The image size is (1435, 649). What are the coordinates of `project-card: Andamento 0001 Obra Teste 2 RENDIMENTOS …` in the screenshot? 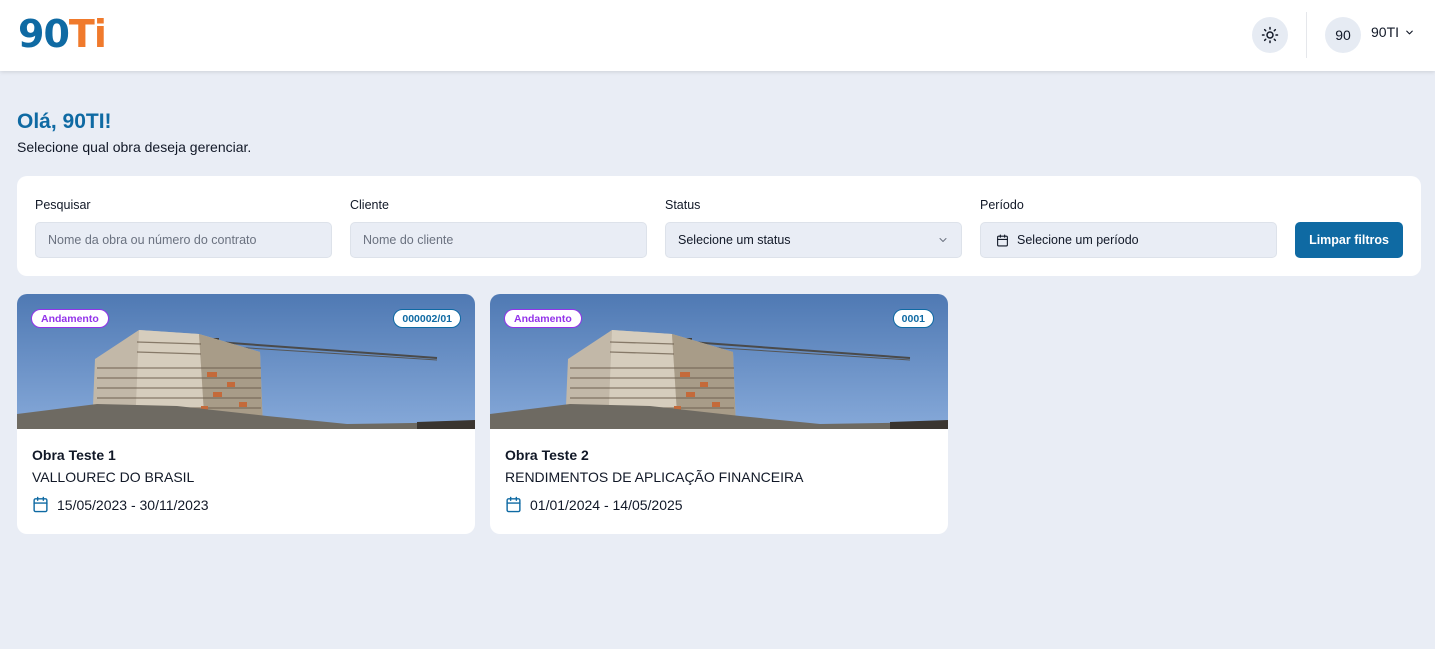 It's located at (719, 414).